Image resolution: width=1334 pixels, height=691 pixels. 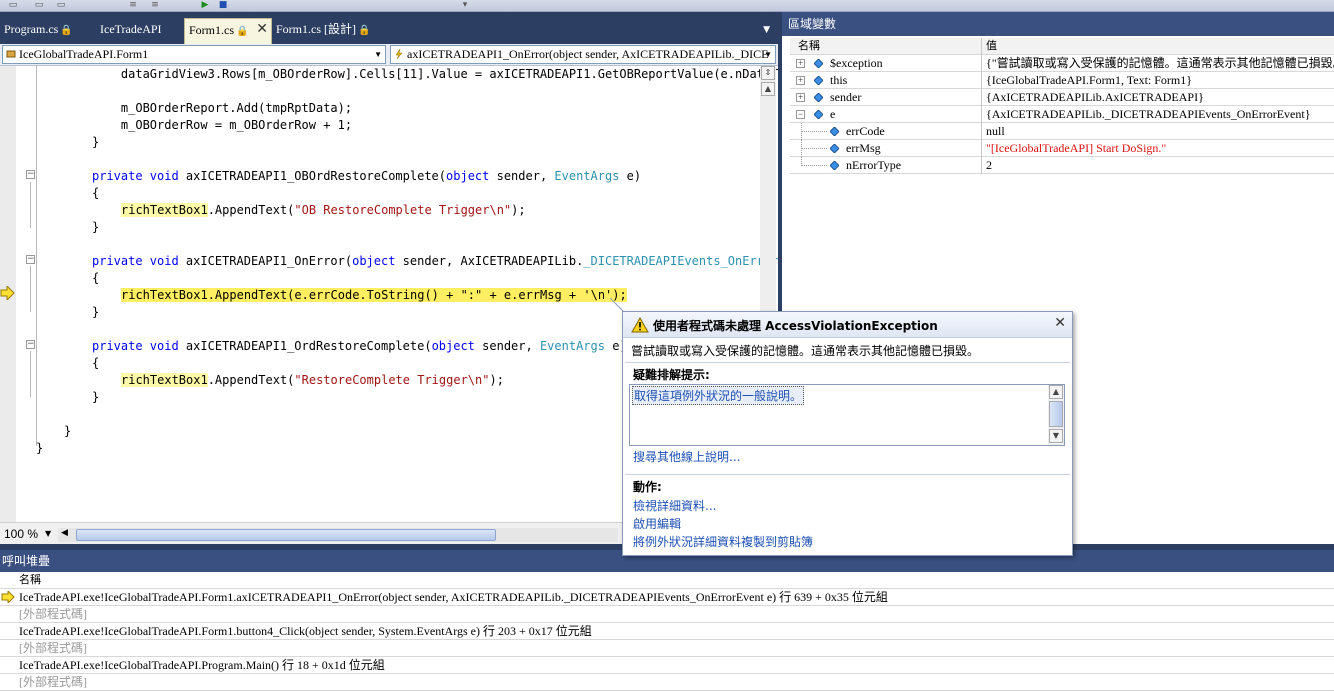 What do you see at coordinates (805, 351) in the screenshot?
I see `exception-message: 嘗試讀取或寫入受保護的記憶體。這通常表示其他記憶體已損毀。` at bounding box center [805, 351].